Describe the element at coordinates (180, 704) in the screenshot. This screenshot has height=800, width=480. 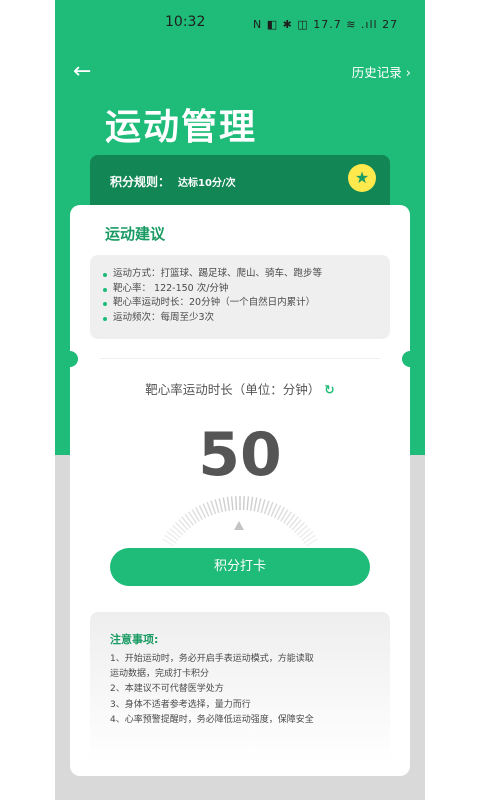
I see `notice-line: 3、身体不适者参考选择，量力而行` at that location.